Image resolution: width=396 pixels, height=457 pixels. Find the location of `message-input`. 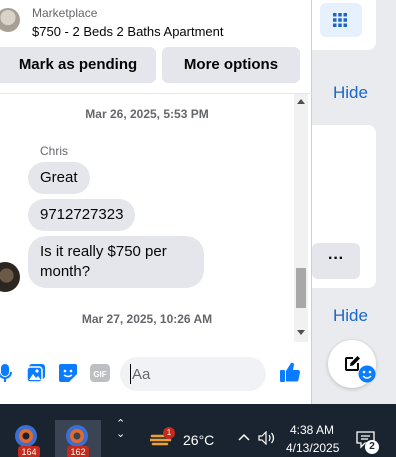

message-input is located at coordinates (182, 374).